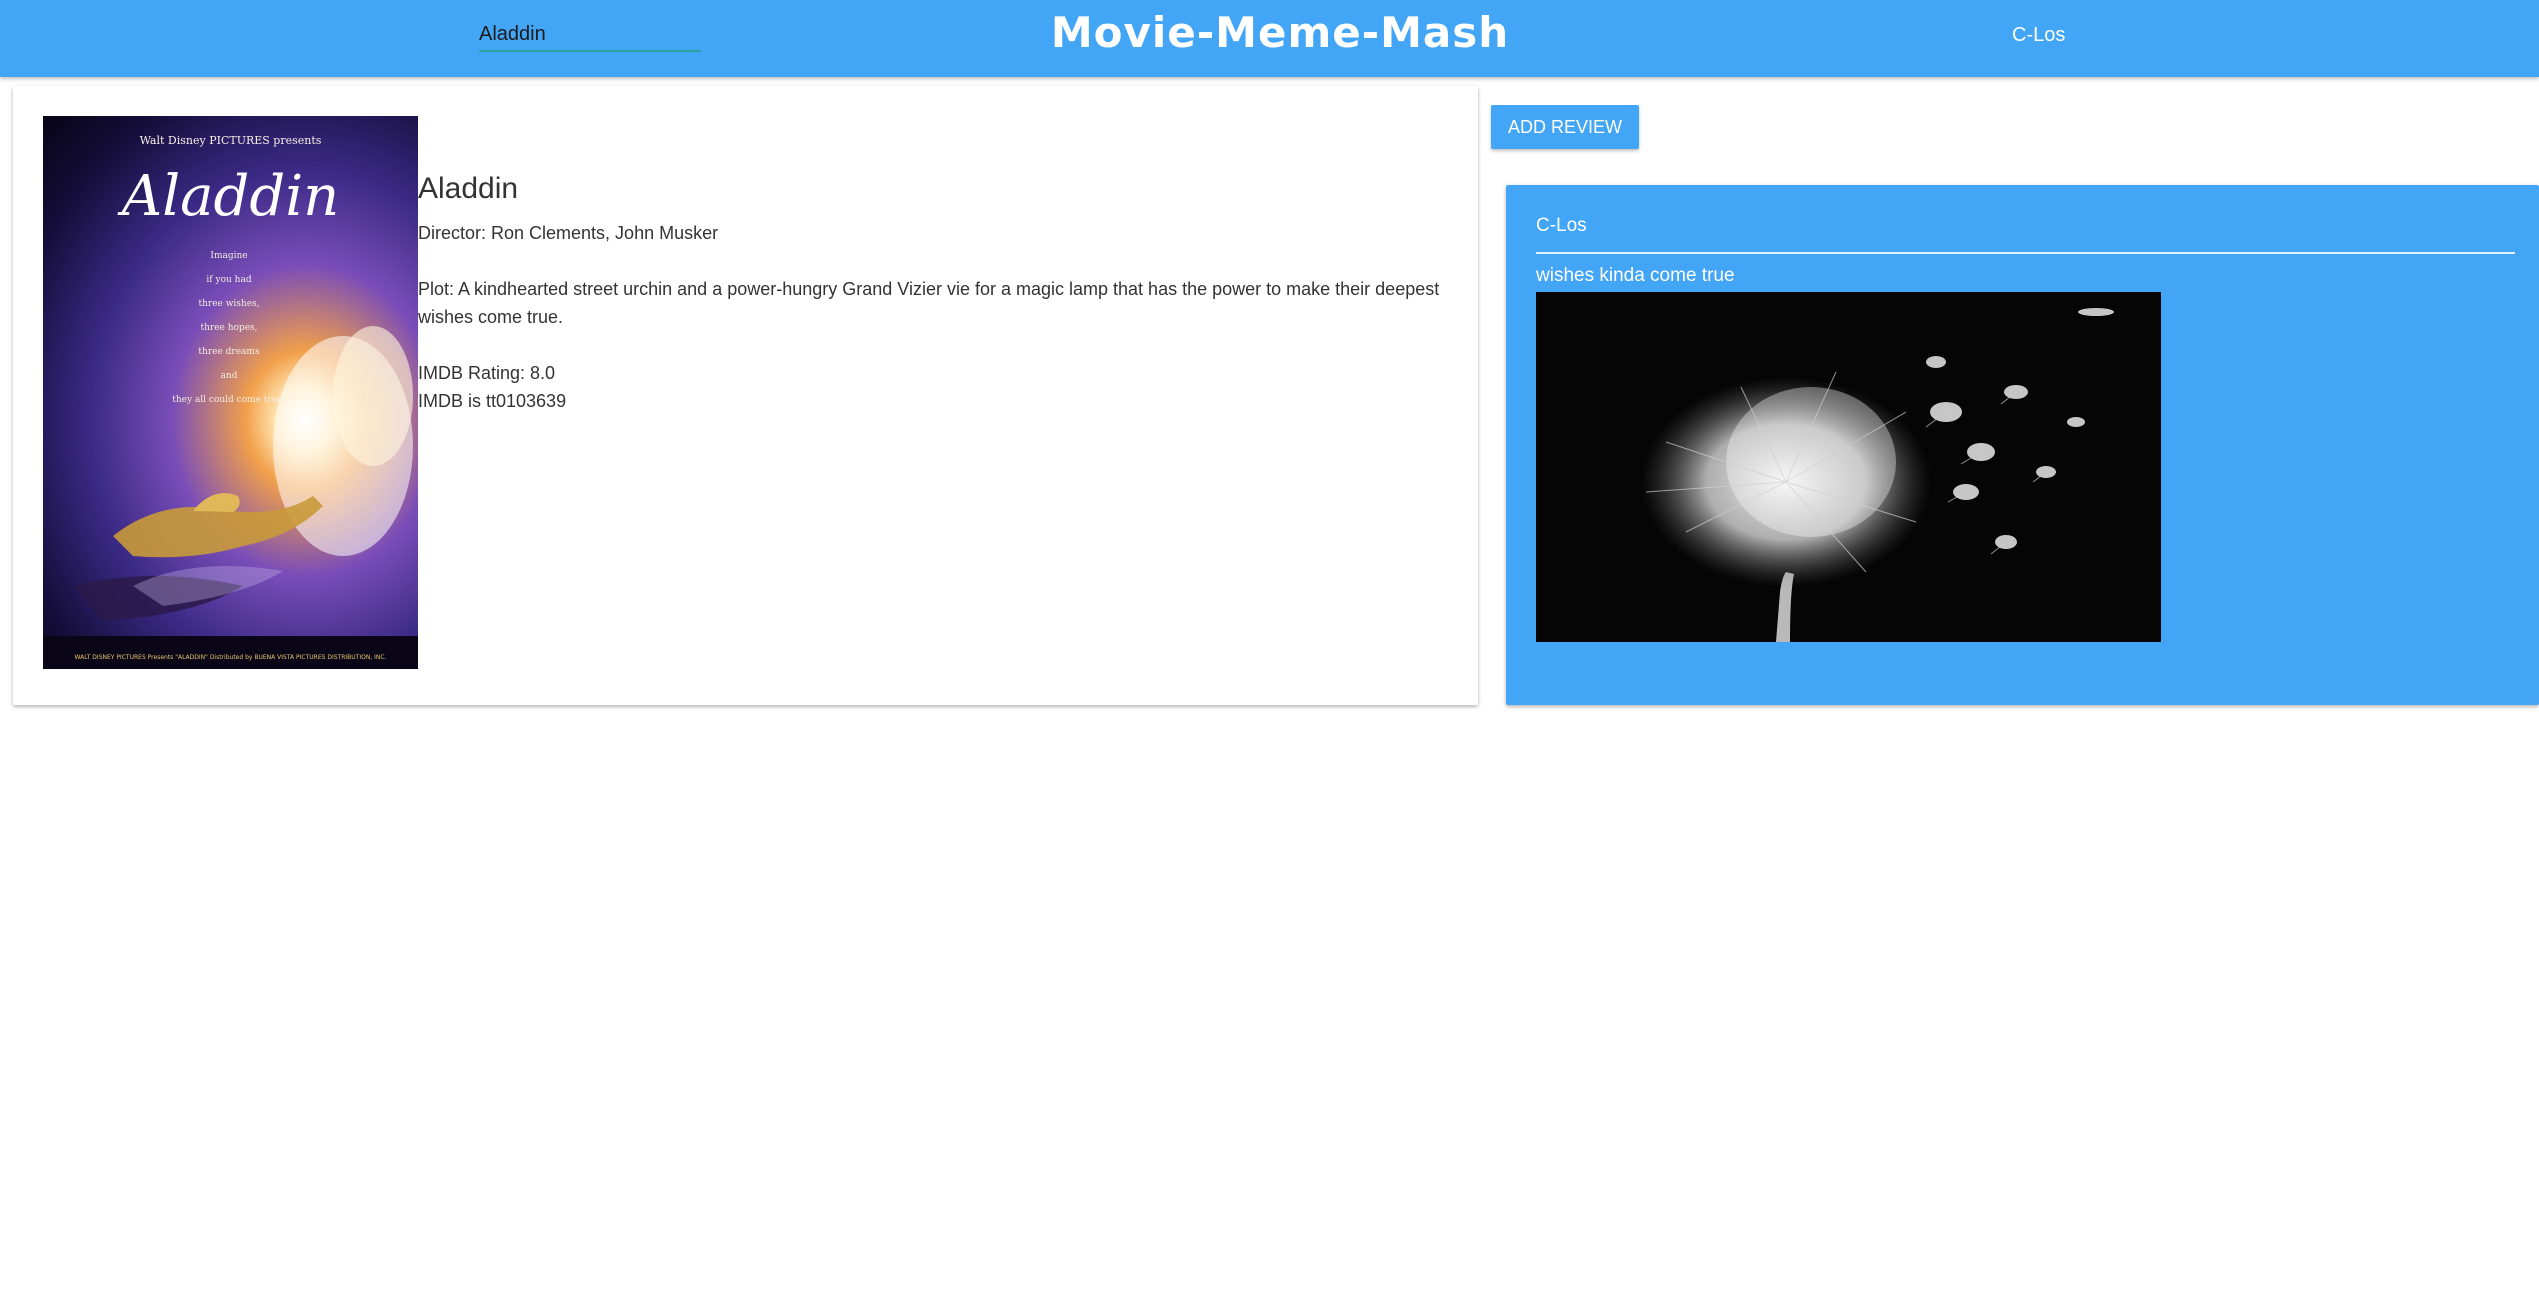  I want to click on poster-title-text: Aladdin, so click(230, 196).